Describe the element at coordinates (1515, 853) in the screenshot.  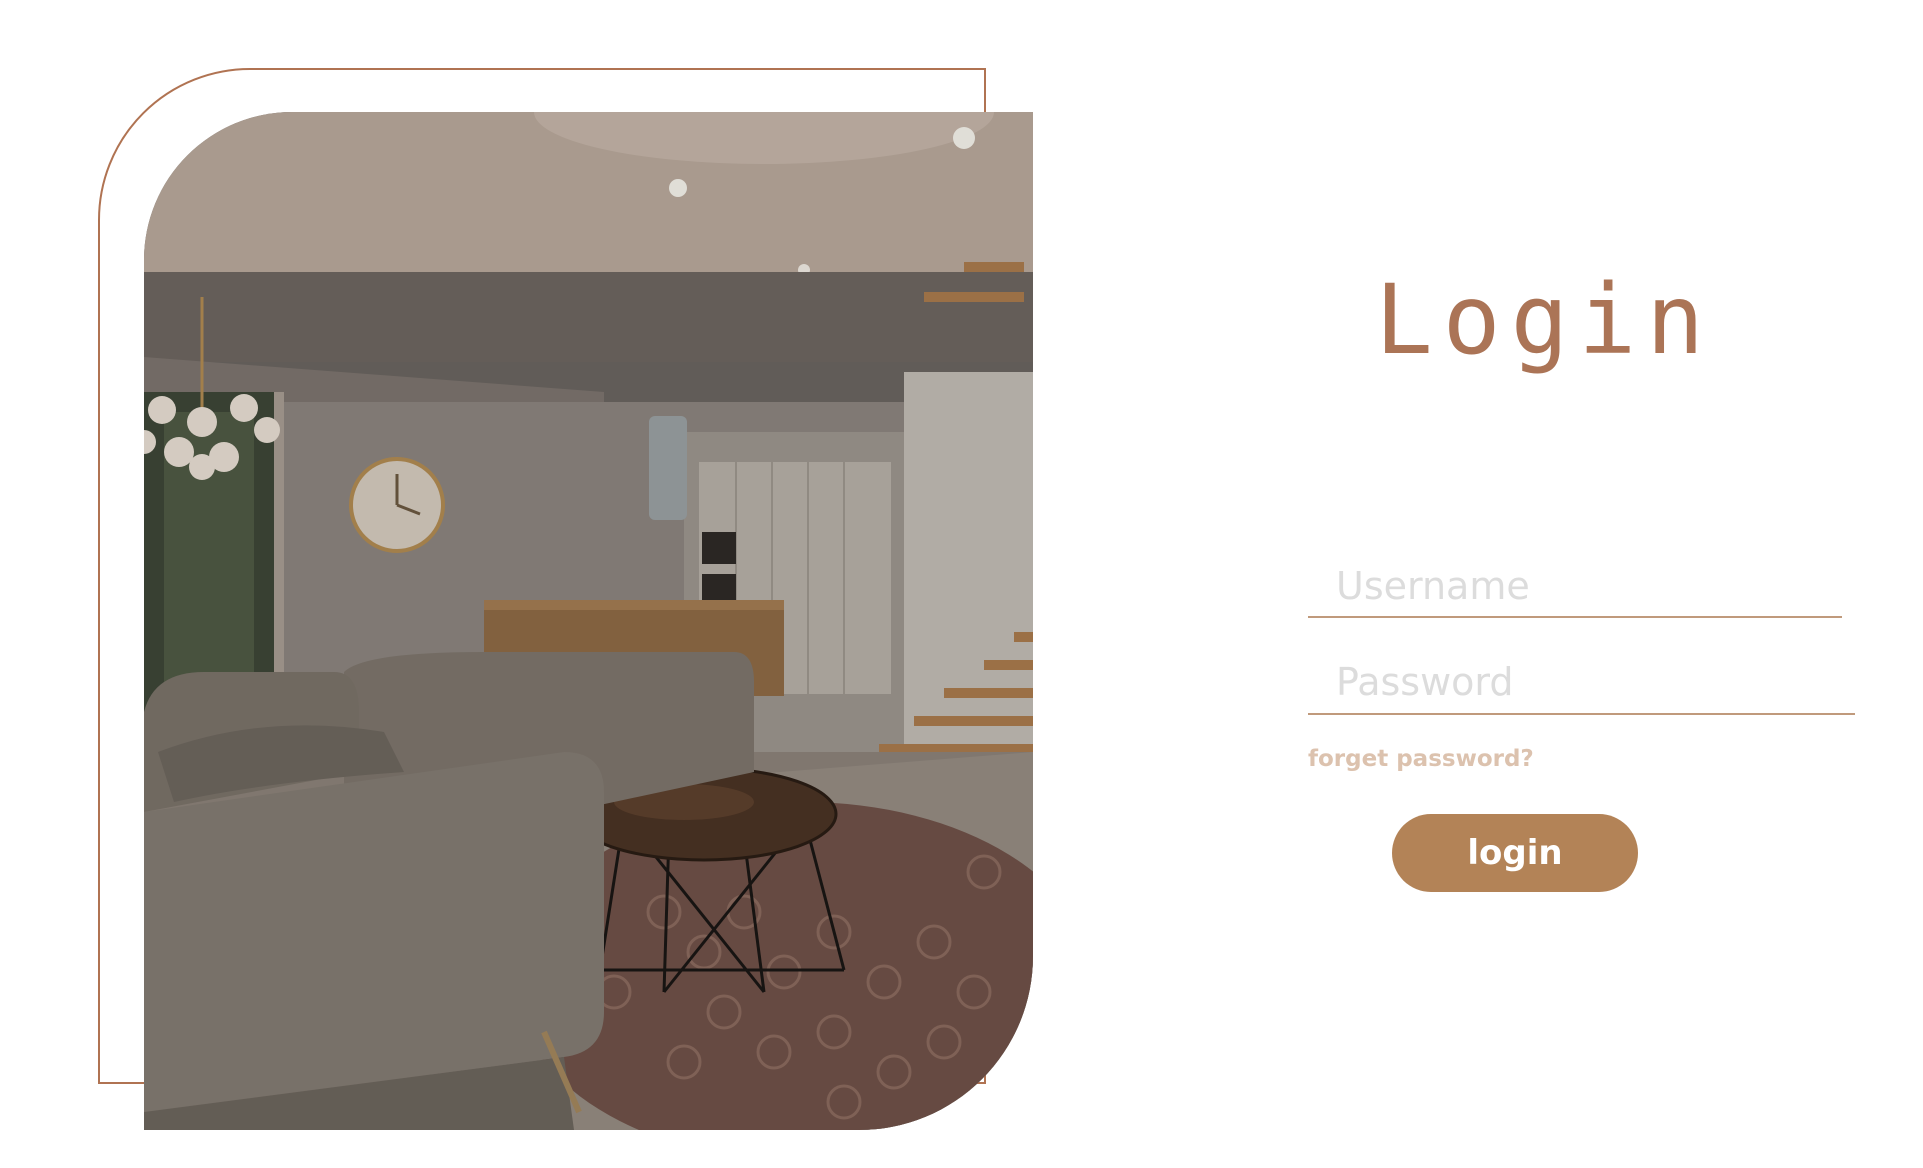
I see `login-button: login` at that location.